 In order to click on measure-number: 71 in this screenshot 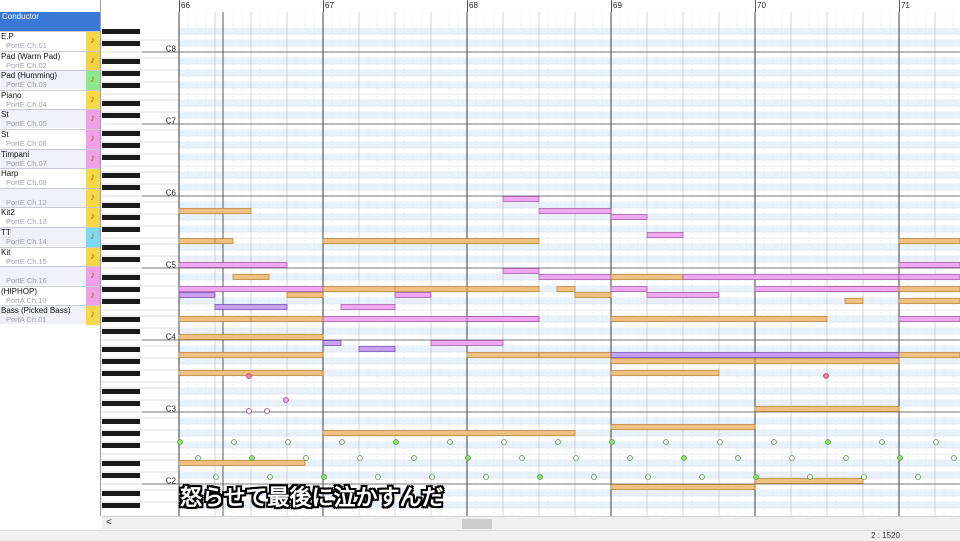, I will do `click(905, 5)`.